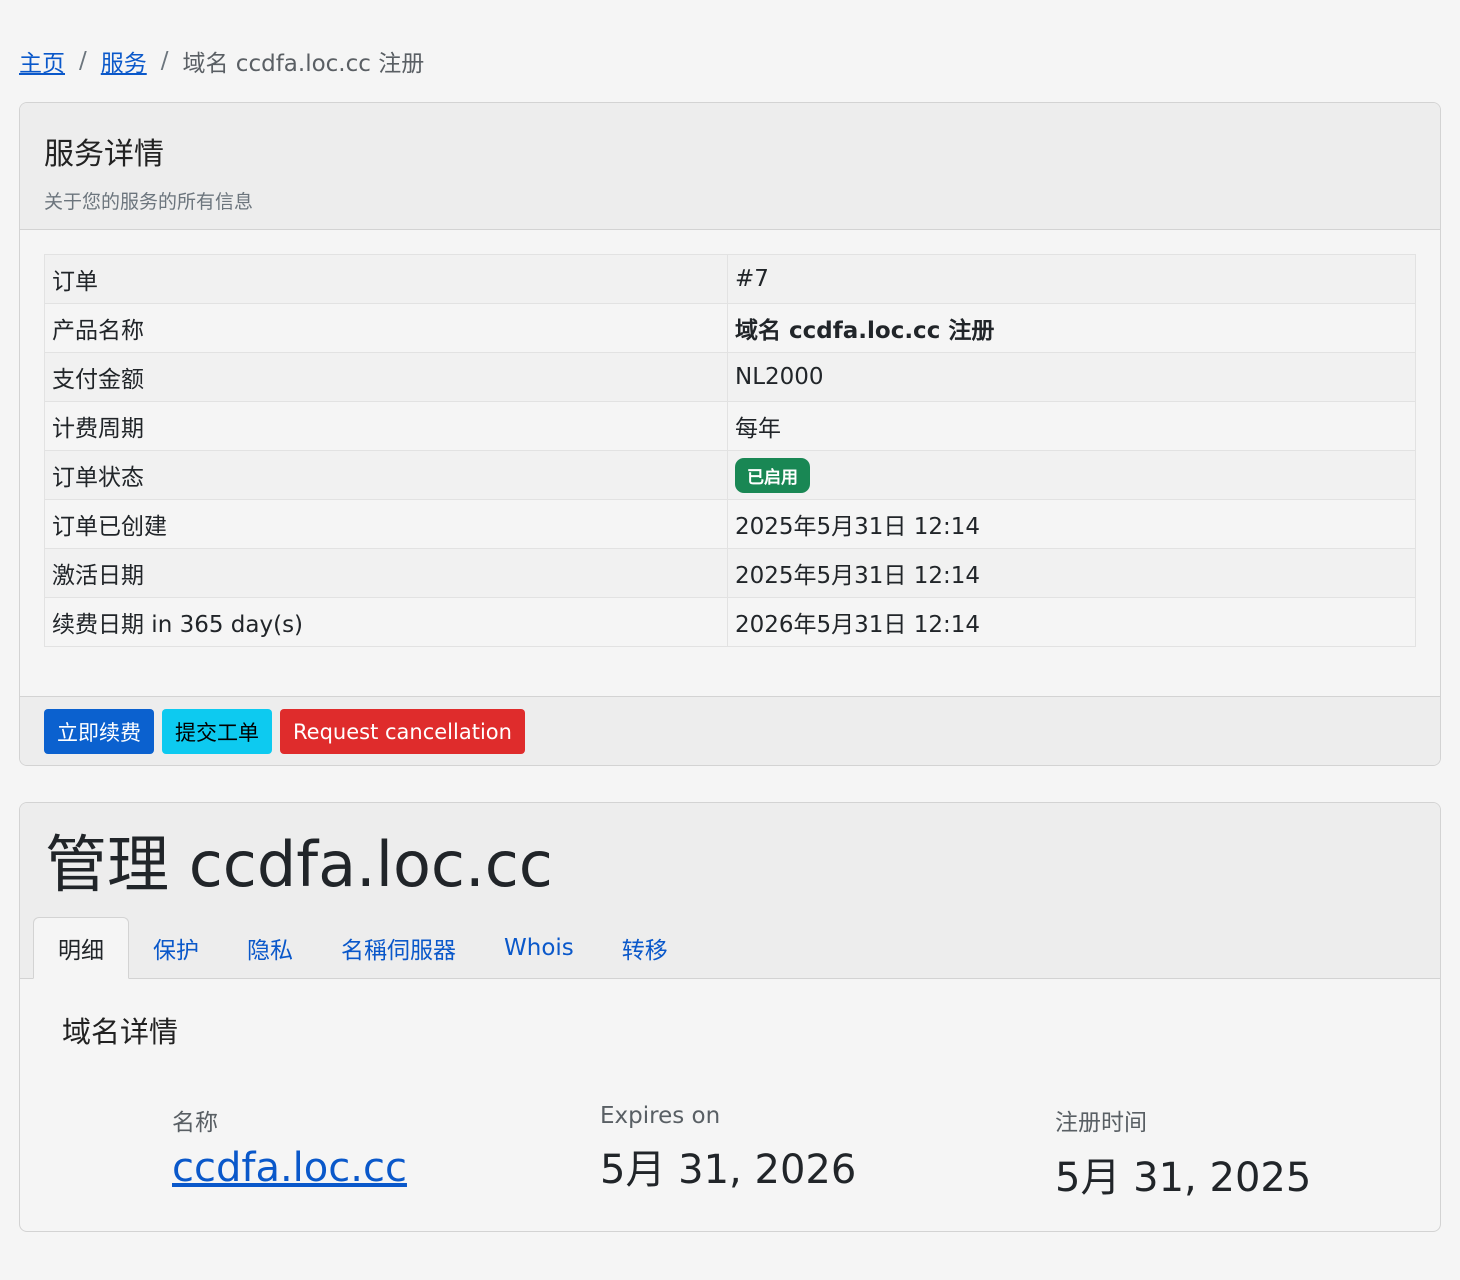  I want to click on service-details-title: 服务详情, so click(104, 154).